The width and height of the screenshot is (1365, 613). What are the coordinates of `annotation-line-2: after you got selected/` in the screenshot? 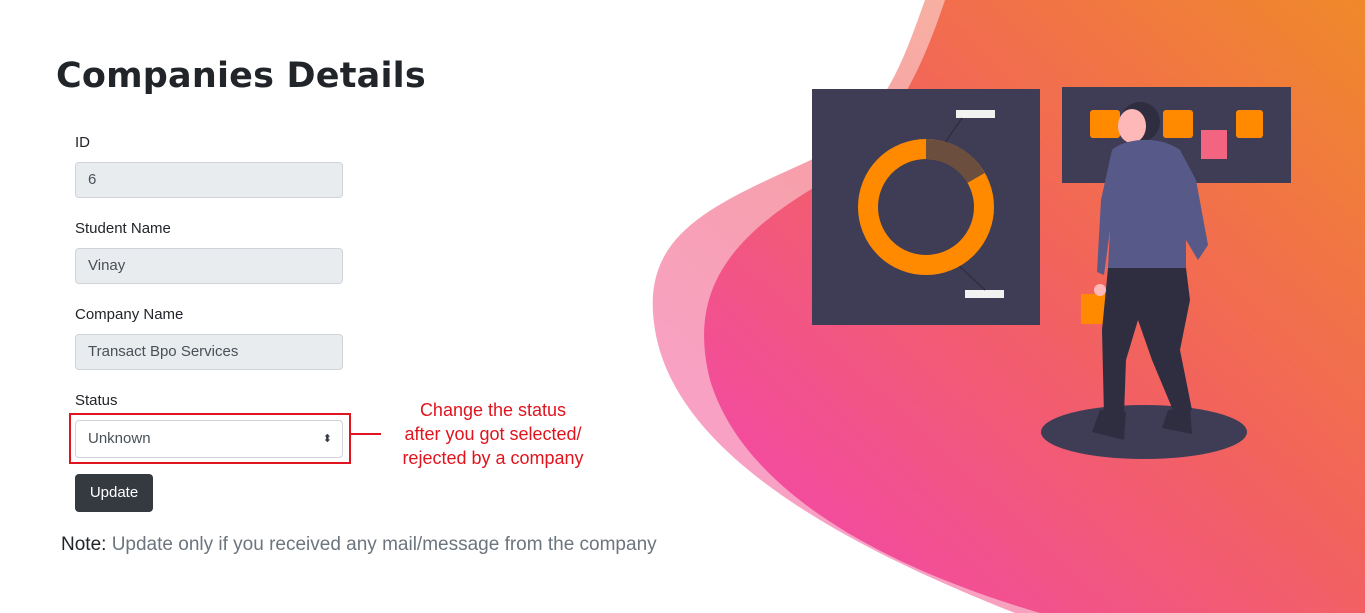 It's located at (493, 434).